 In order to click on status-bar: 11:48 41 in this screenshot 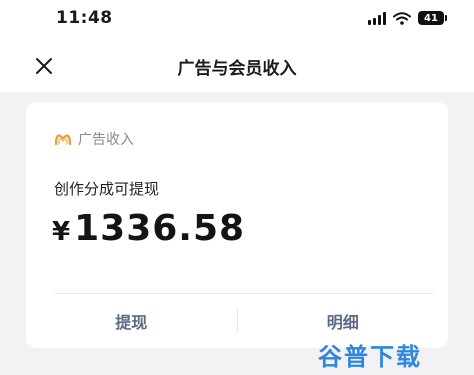, I will do `click(237, 18)`.